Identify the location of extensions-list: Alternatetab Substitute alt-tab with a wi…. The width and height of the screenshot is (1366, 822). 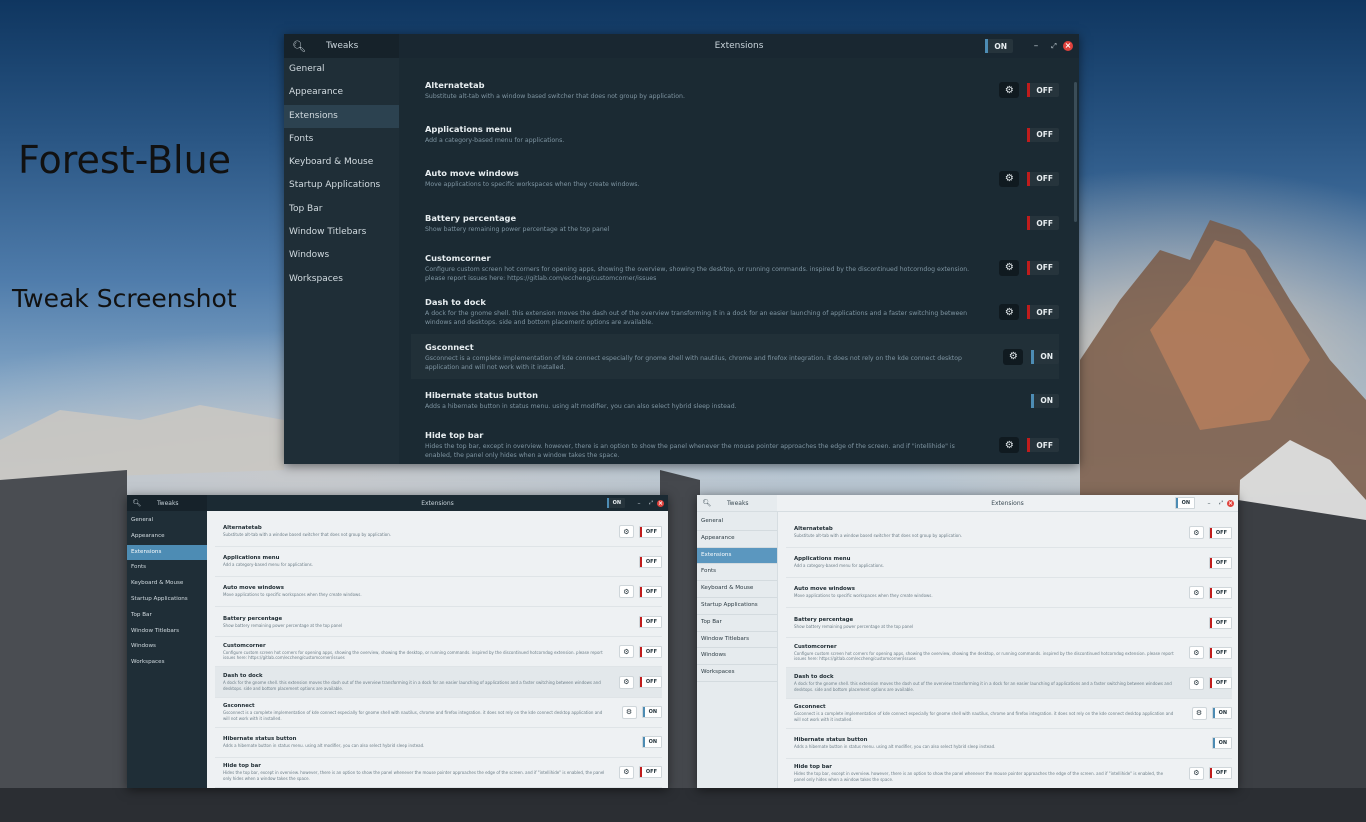
(437, 649).